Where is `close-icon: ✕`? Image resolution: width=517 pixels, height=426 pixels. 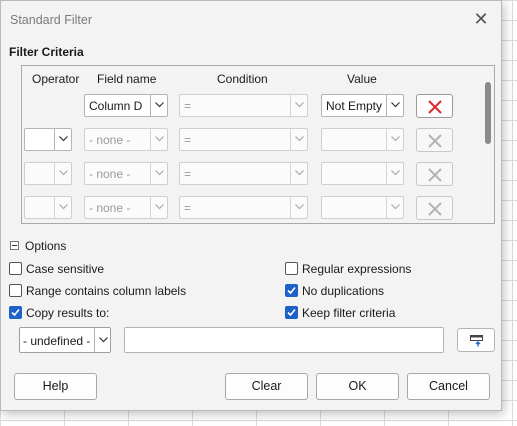
close-icon: ✕ is located at coordinates (481, 19).